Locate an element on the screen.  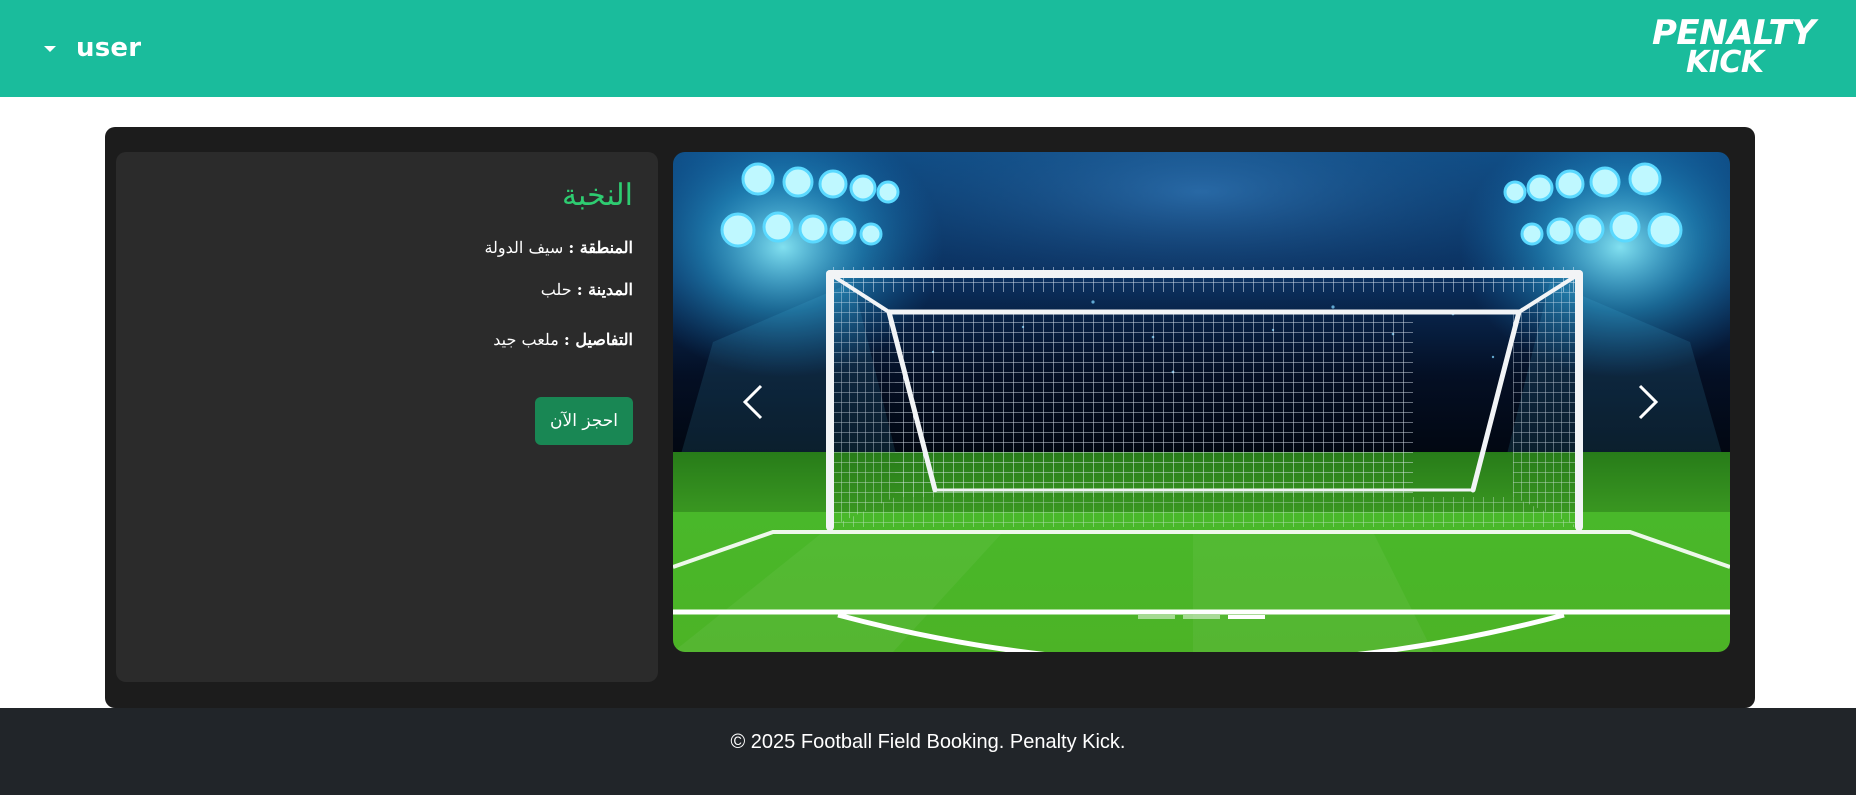
city-label: المدينة : is located at coordinates (604, 289).